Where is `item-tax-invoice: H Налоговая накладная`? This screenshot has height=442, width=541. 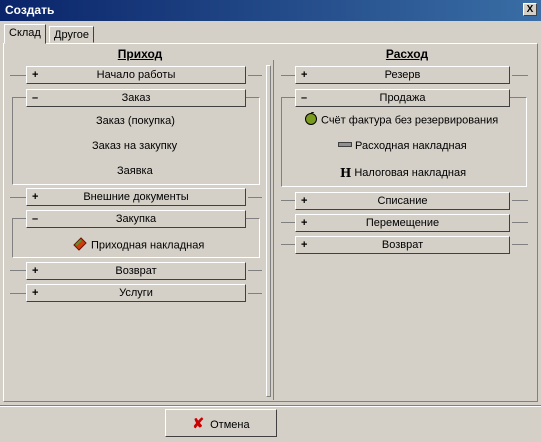 item-tax-invoice: H Налоговая накладная is located at coordinates (403, 173).